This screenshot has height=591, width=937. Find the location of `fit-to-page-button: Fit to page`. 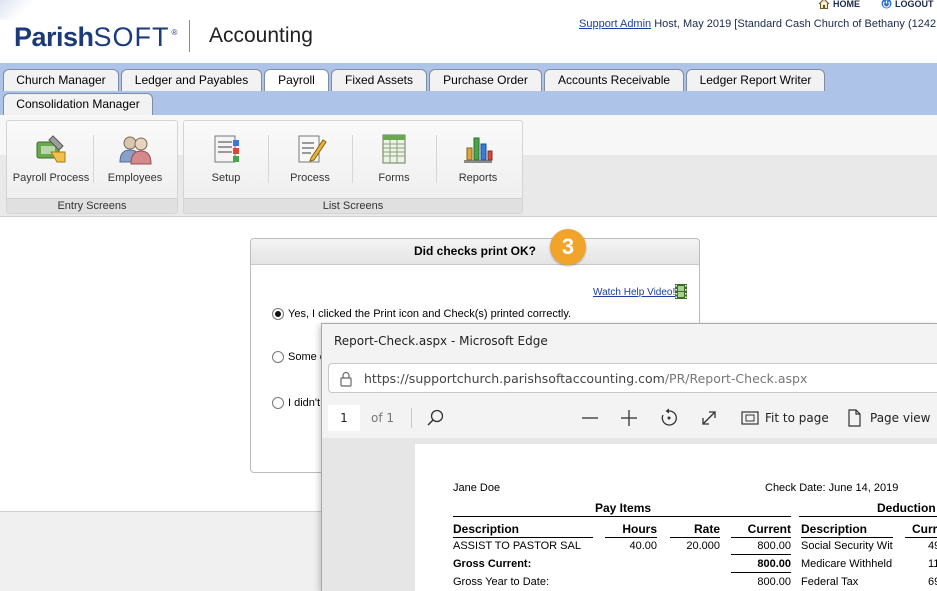

fit-to-page-button: Fit to page is located at coordinates (797, 418).